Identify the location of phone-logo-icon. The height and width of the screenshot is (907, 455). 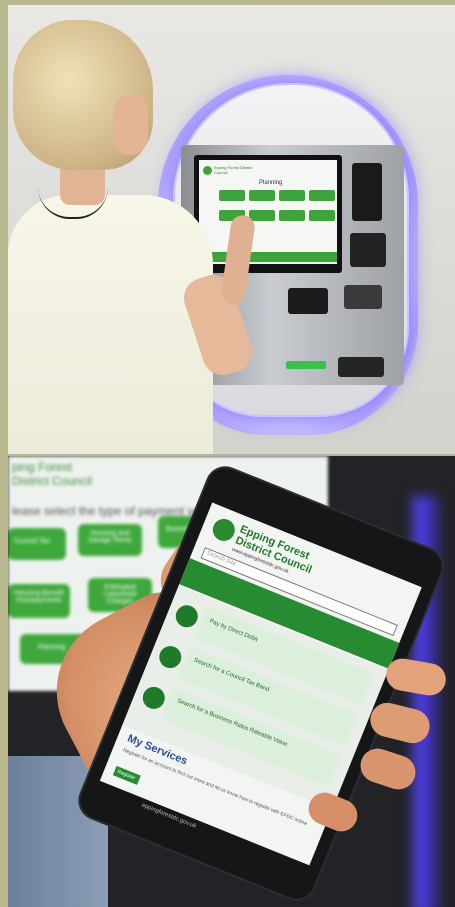
(224, 530).